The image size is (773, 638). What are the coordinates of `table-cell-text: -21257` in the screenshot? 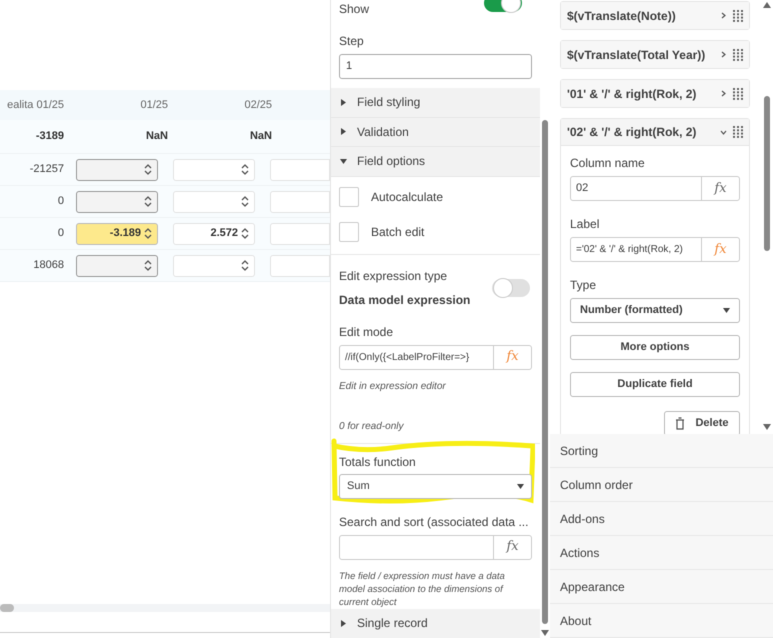 It's located at (46, 170).